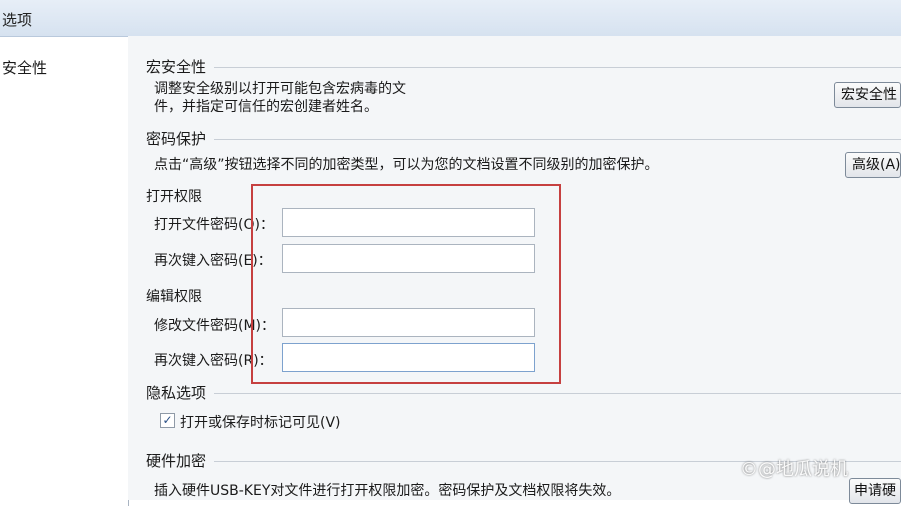 This screenshot has height=506, width=901. What do you see at coordinates (867, 95) in the screenshot?
I see `macro-security-button: 宏安全性` at bounding box center [867, 95].